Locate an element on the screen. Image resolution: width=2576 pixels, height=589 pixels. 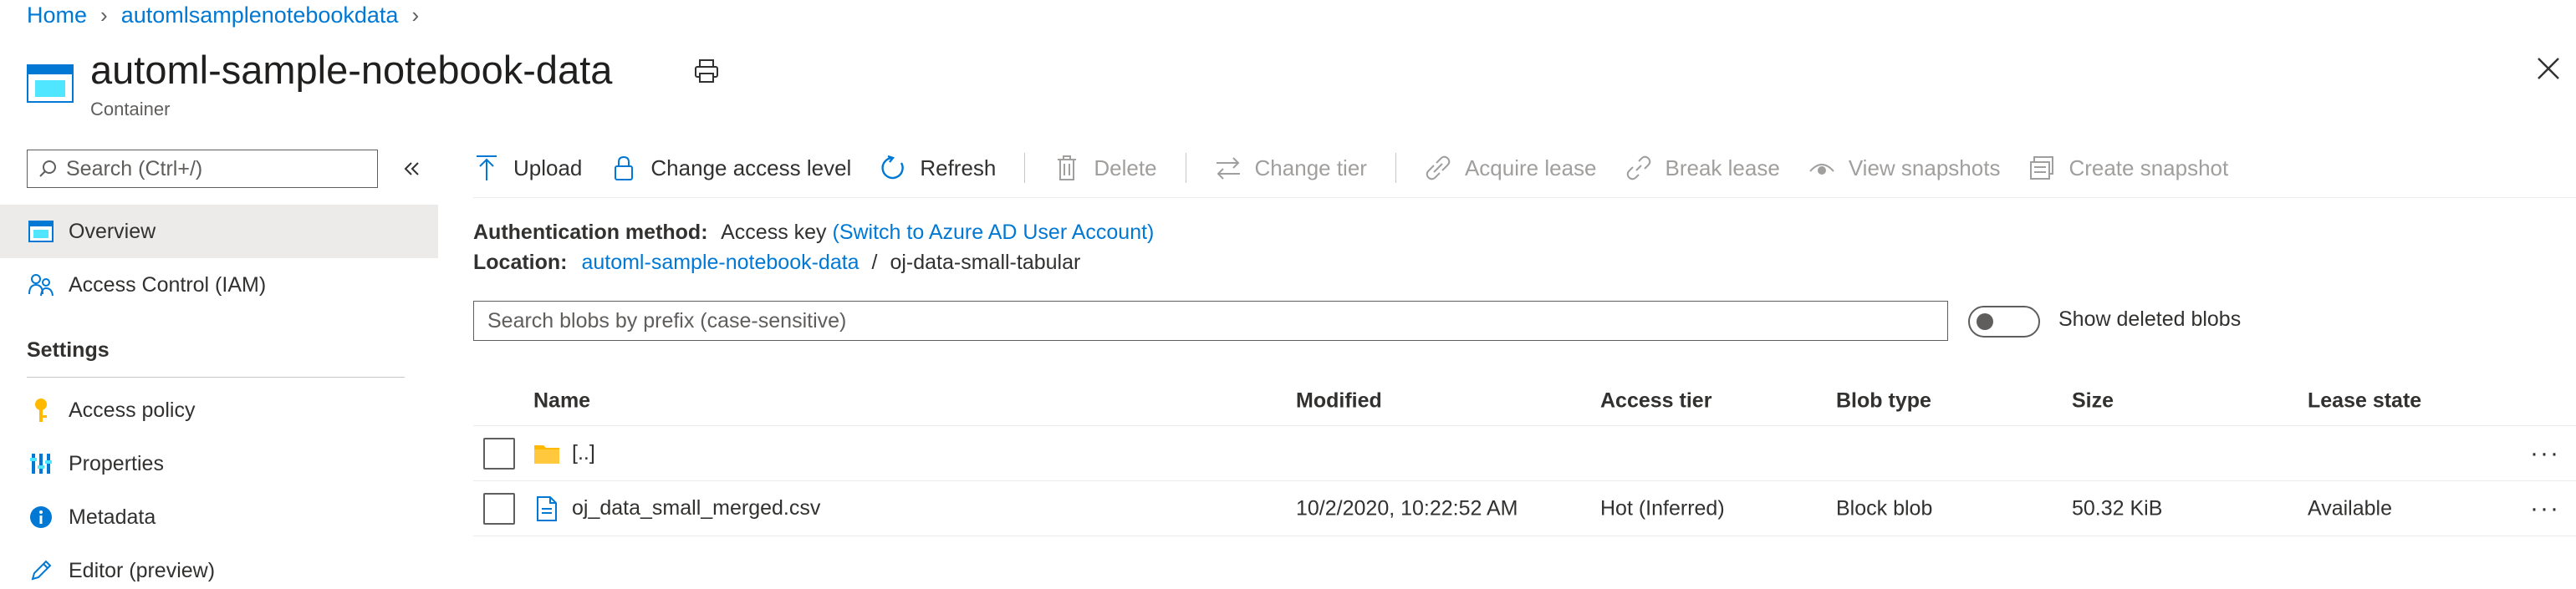
sidebar-item-label: Overview is located at coordinates (113, 231).